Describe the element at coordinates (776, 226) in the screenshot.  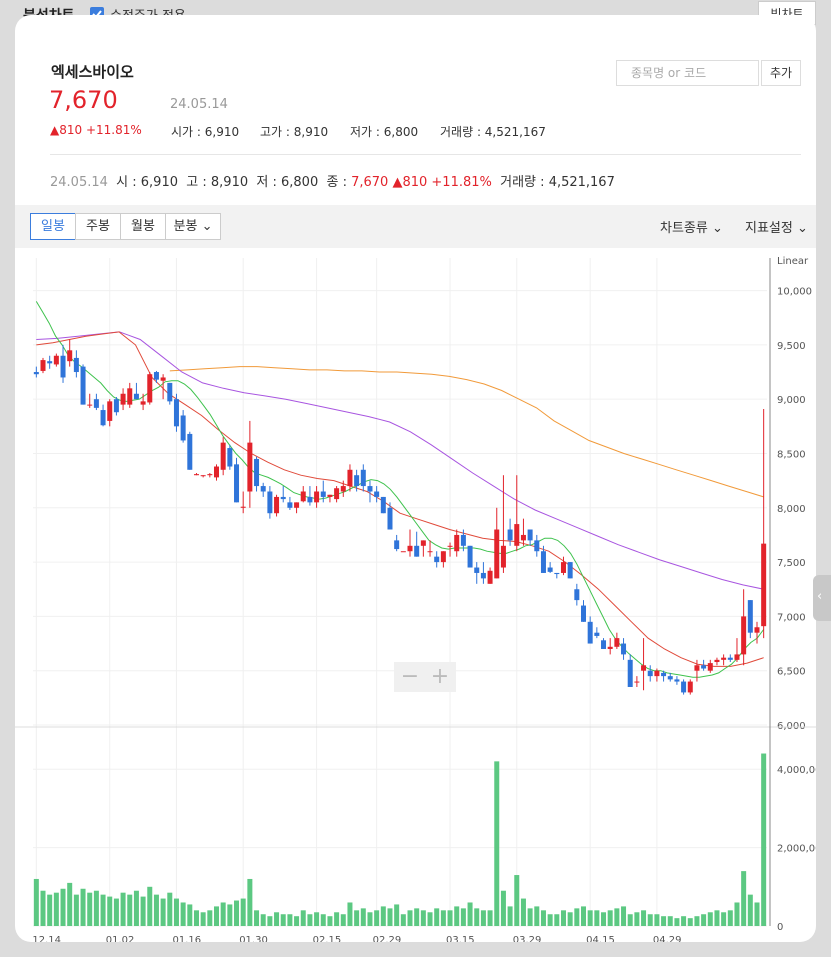
I see `indicator-settings-menu: 지표설정 ⌄` at that location.